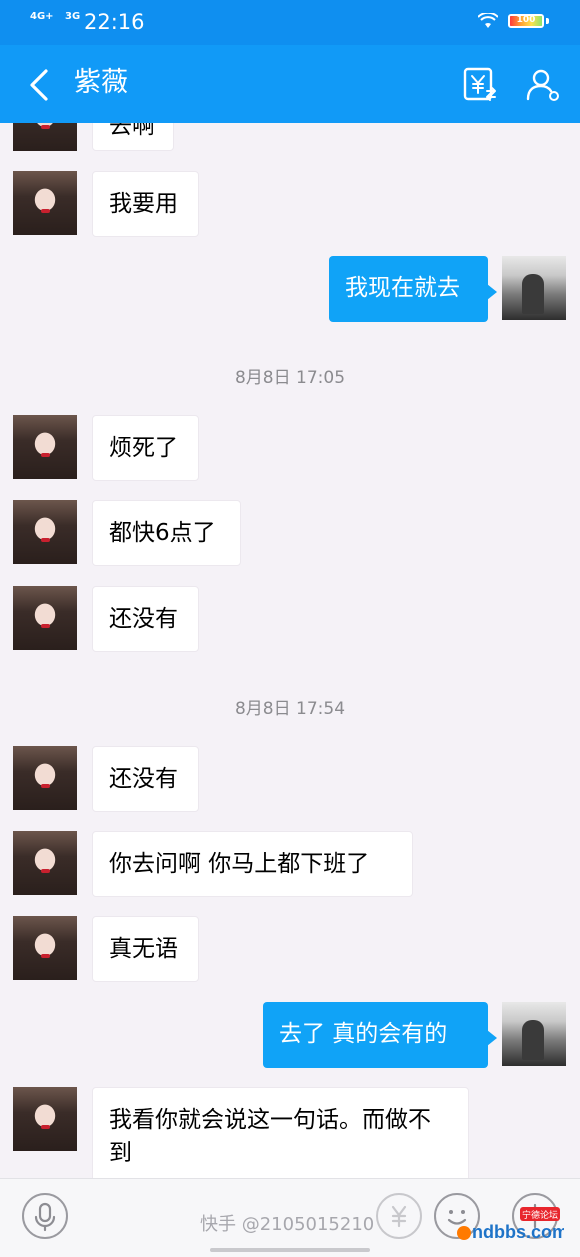 The image size is (580, 1257). I want to click on red-packet-button, so click(399, 1216).